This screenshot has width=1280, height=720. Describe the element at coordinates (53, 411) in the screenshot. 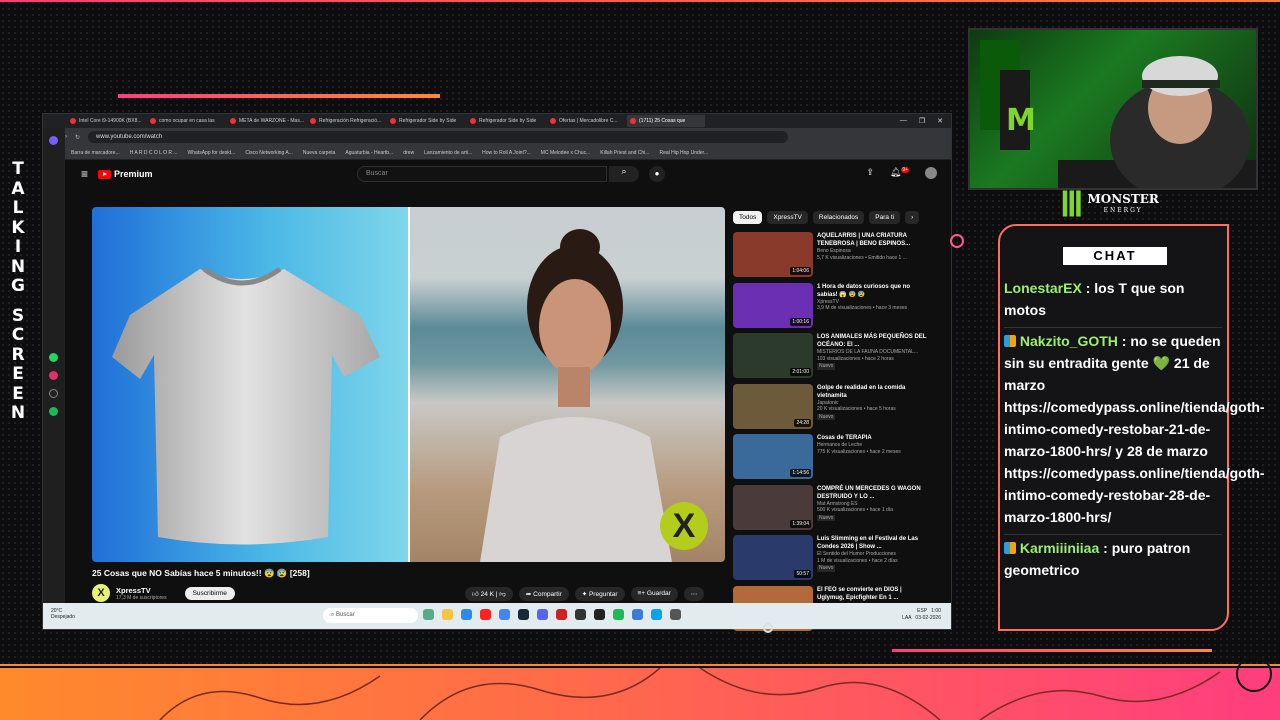

I see `spotify-icon` at that location.